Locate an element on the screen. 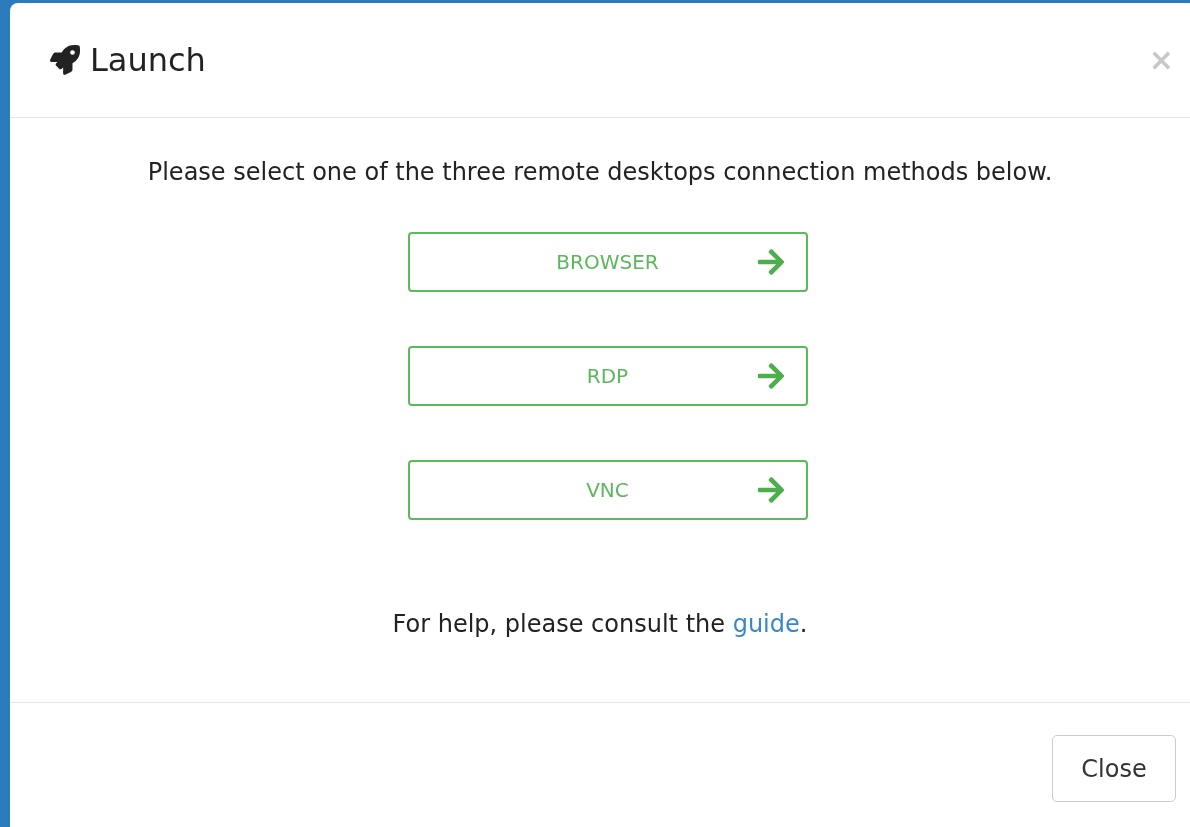  guide-link: guide is located at coordinates (766, 624).